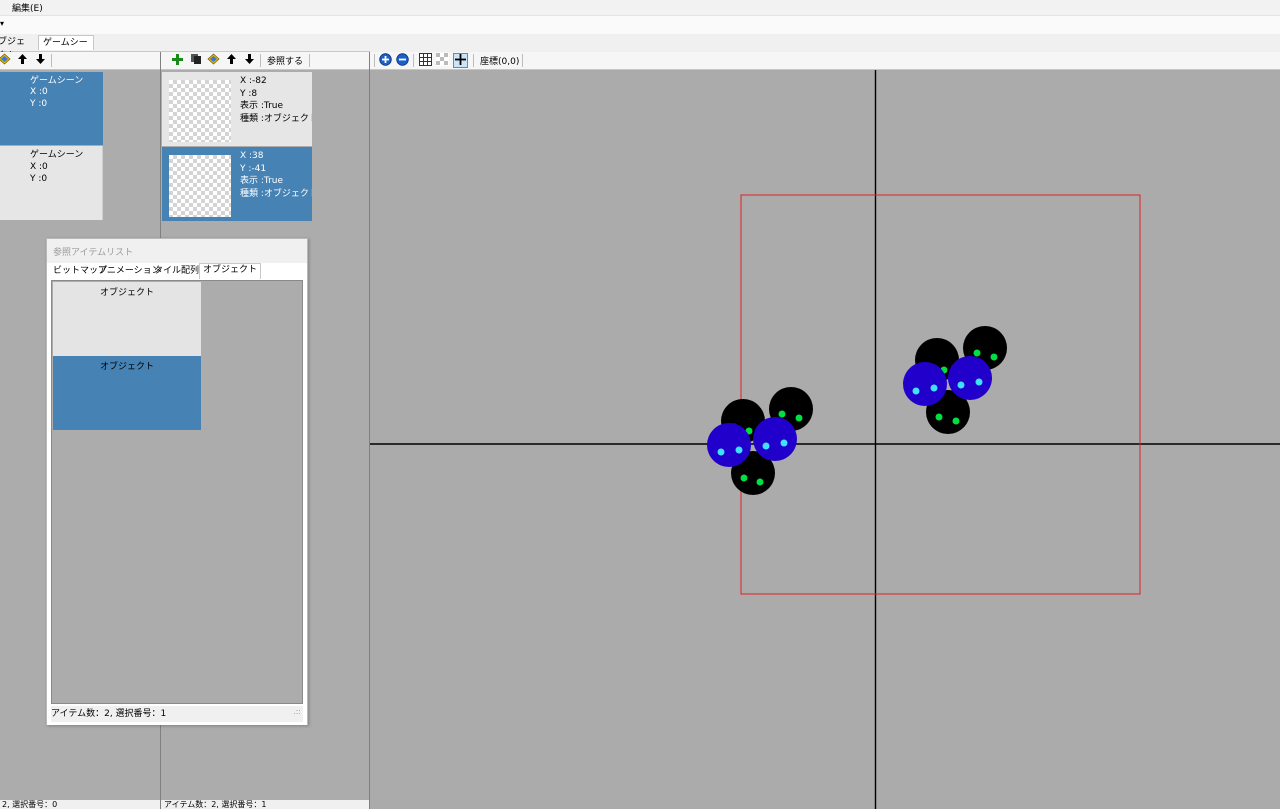  I want to click on canvas-toolbar: 座標(0,0), so click(825, 61).